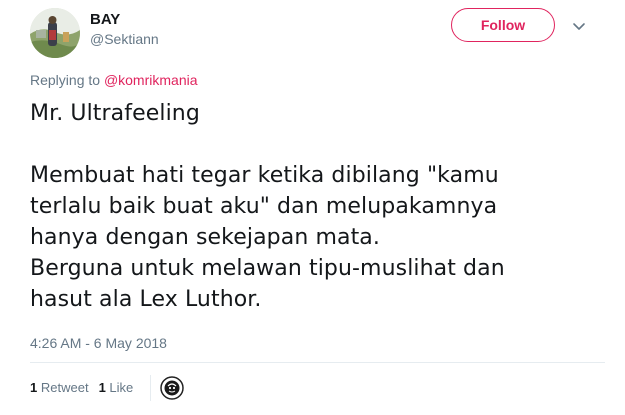  I want to click on reply-context: Replying to @komrikmania, so click(114, 80).